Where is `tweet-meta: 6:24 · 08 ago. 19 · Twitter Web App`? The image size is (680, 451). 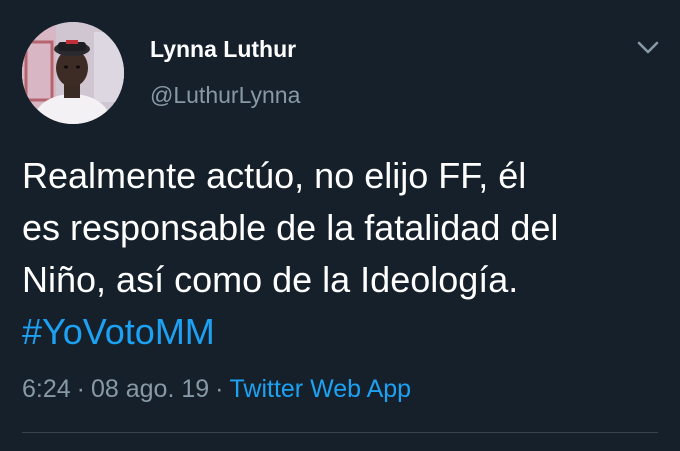
tweet-meta: 6:24 · 08 ago. 19 · Twitter Web App is located at coordinates (216, 389).